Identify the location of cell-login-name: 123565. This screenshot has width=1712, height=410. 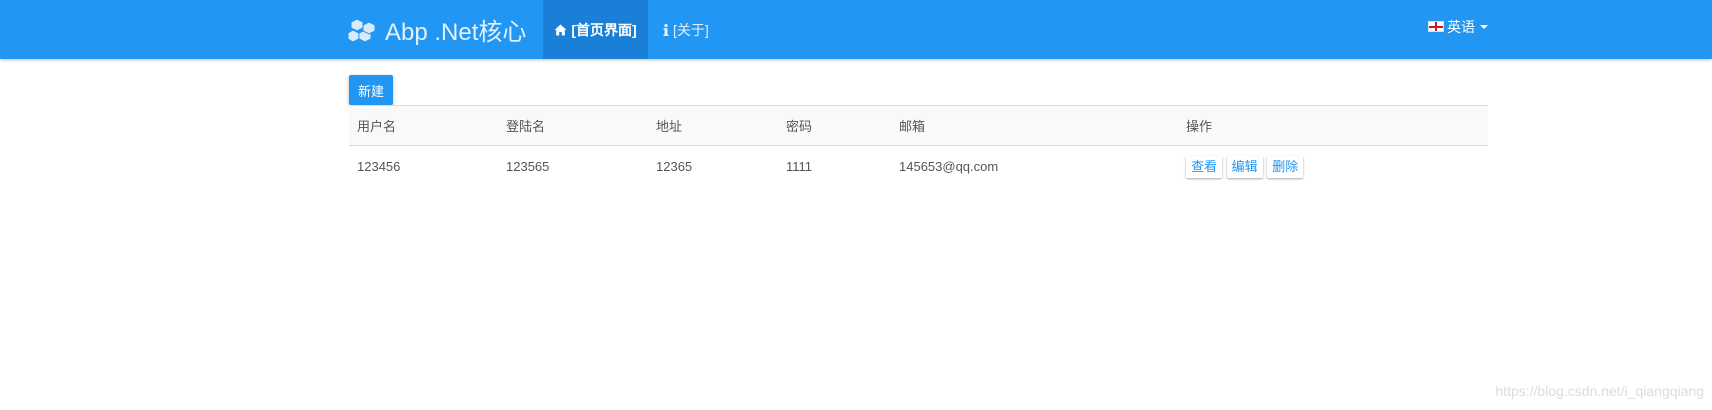
(528, 167).